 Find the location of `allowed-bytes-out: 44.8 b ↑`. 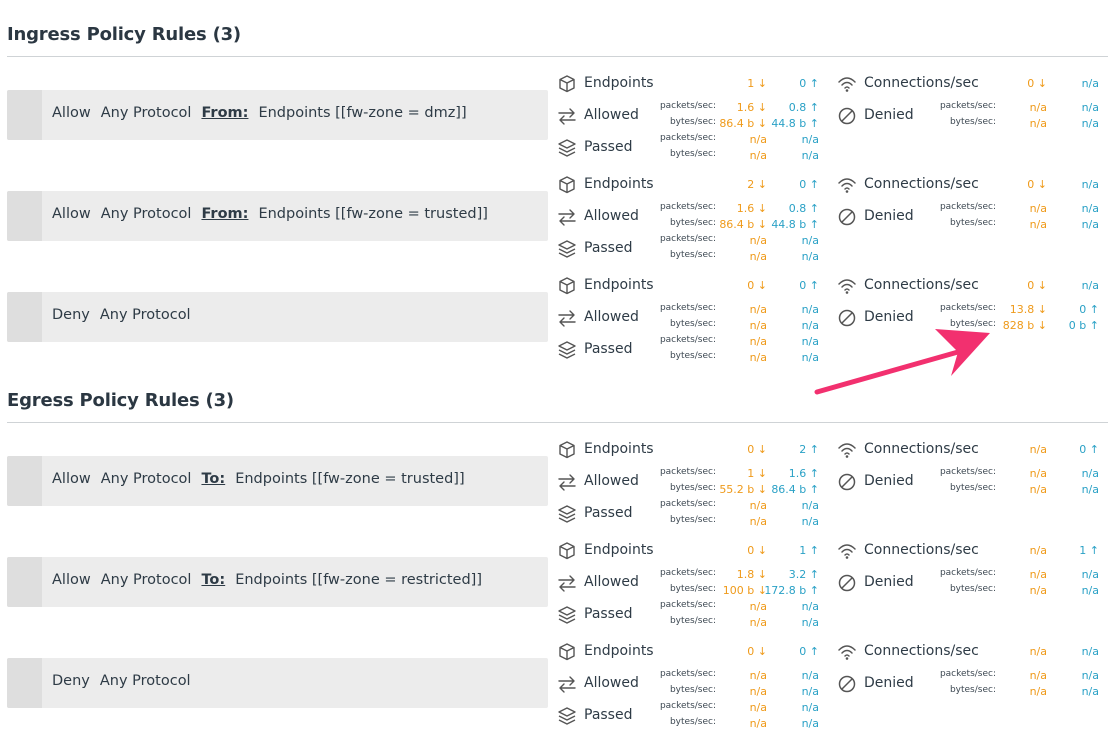

allowed-bytes-out: 44.8 b ↑ is located at coordinates (795, 123).